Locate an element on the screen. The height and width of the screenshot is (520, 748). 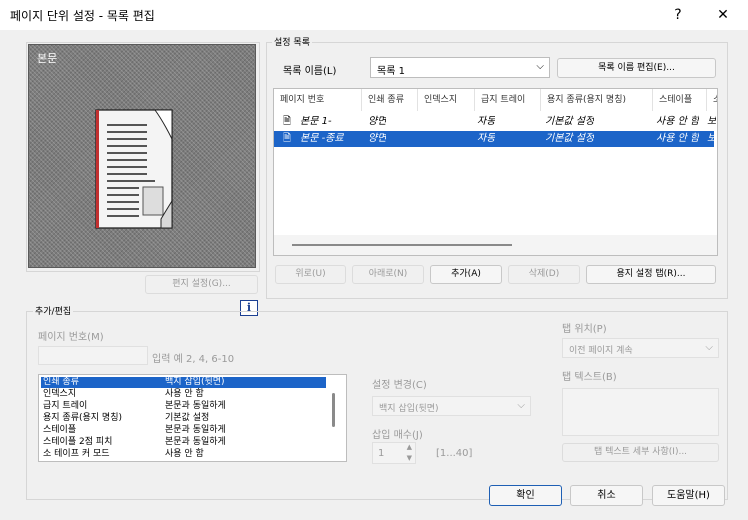
setting-change-dropdown: 백지 삽입(뒷면) ⌵ is located at coordinates (451, 406).